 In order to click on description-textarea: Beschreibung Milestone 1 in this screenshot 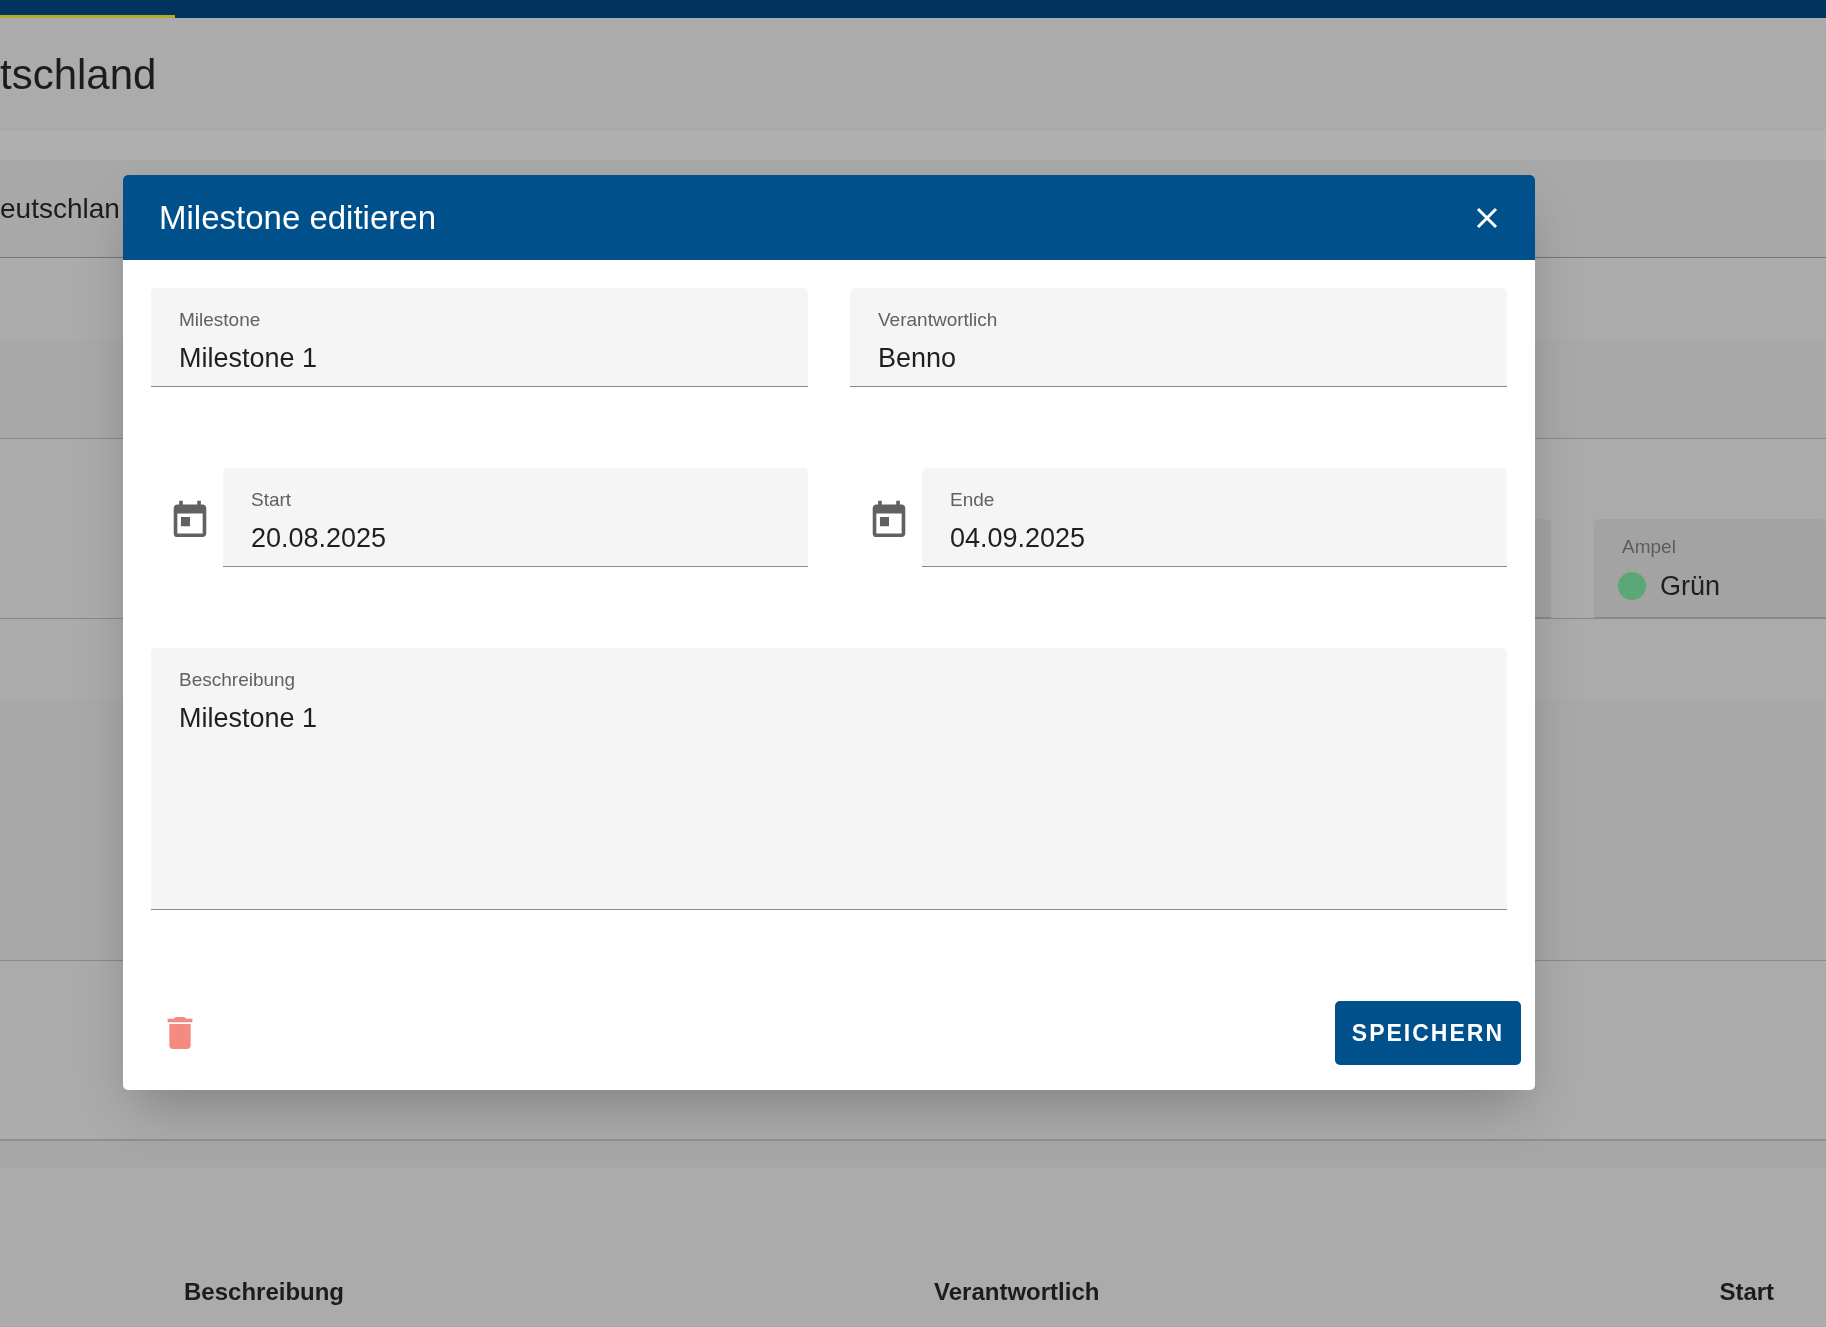, I will do `click(829, 779)`.